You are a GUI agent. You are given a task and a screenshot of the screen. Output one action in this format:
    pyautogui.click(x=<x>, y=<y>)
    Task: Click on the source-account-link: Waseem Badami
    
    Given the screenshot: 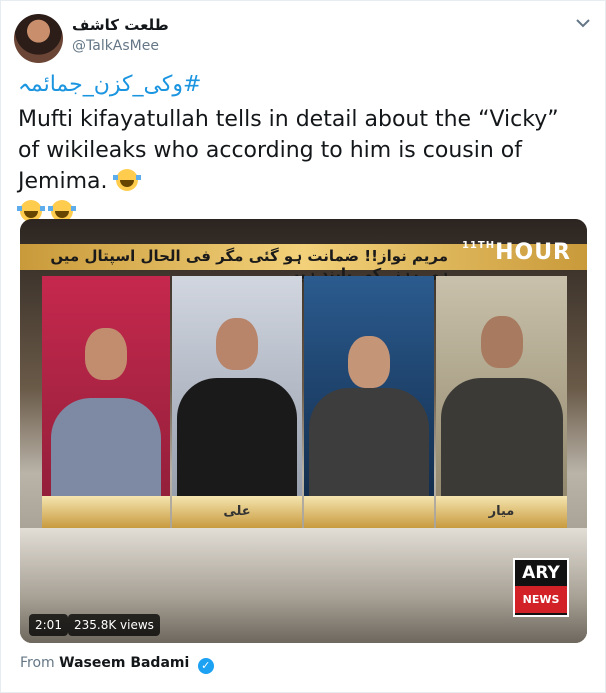 What is the action you would take?
    pyautogui.click(x=124, y=663)
    